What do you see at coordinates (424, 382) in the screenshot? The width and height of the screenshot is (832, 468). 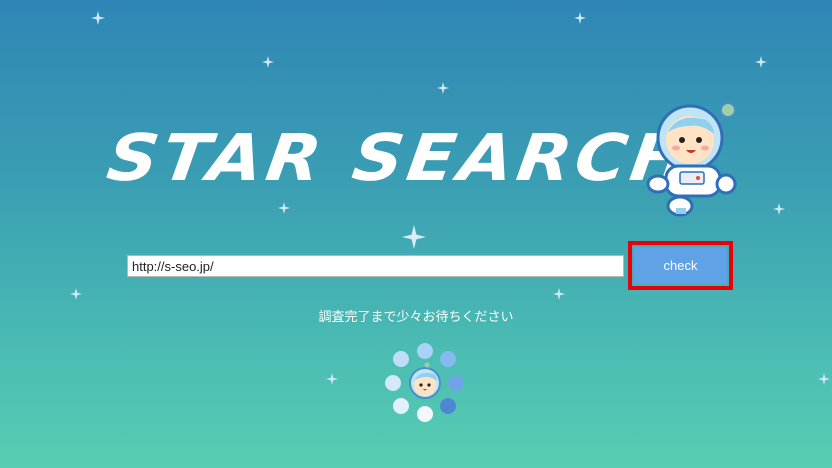 I see `loading-spinner-icon` at bounding box center [424, 382].